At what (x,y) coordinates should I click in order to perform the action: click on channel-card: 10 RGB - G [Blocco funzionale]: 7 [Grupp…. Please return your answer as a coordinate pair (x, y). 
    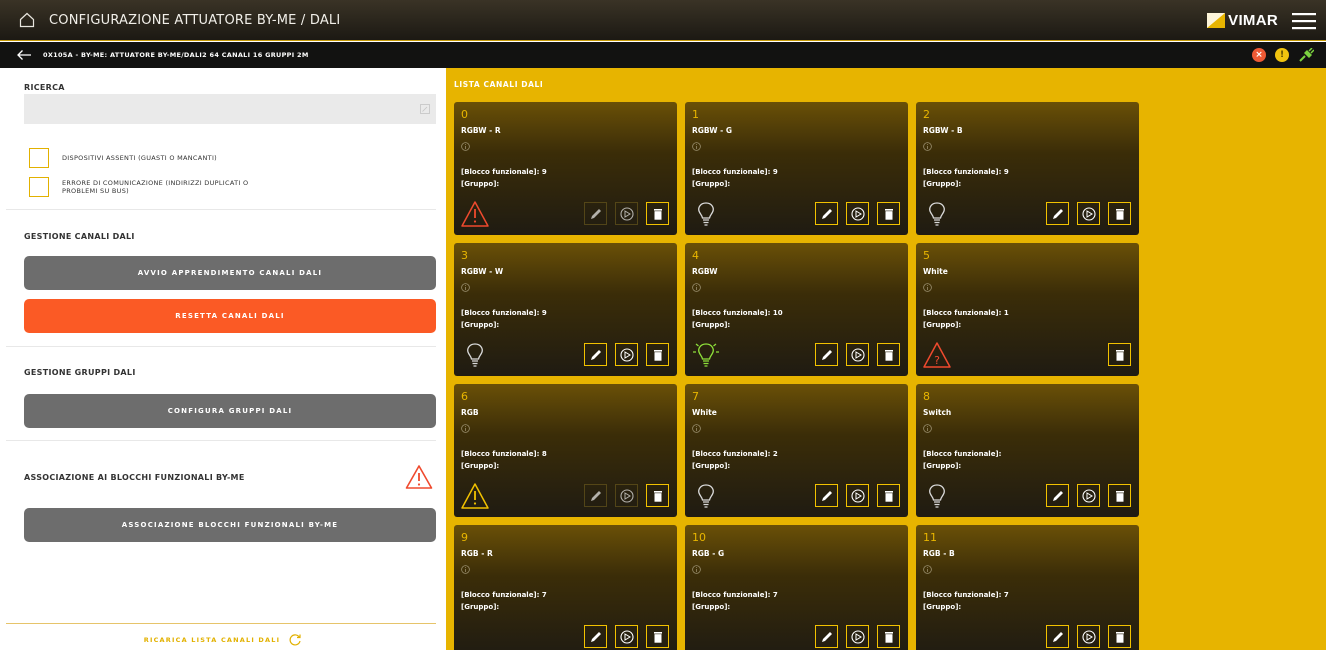
    Looking at the image, I should click on (796, 587).